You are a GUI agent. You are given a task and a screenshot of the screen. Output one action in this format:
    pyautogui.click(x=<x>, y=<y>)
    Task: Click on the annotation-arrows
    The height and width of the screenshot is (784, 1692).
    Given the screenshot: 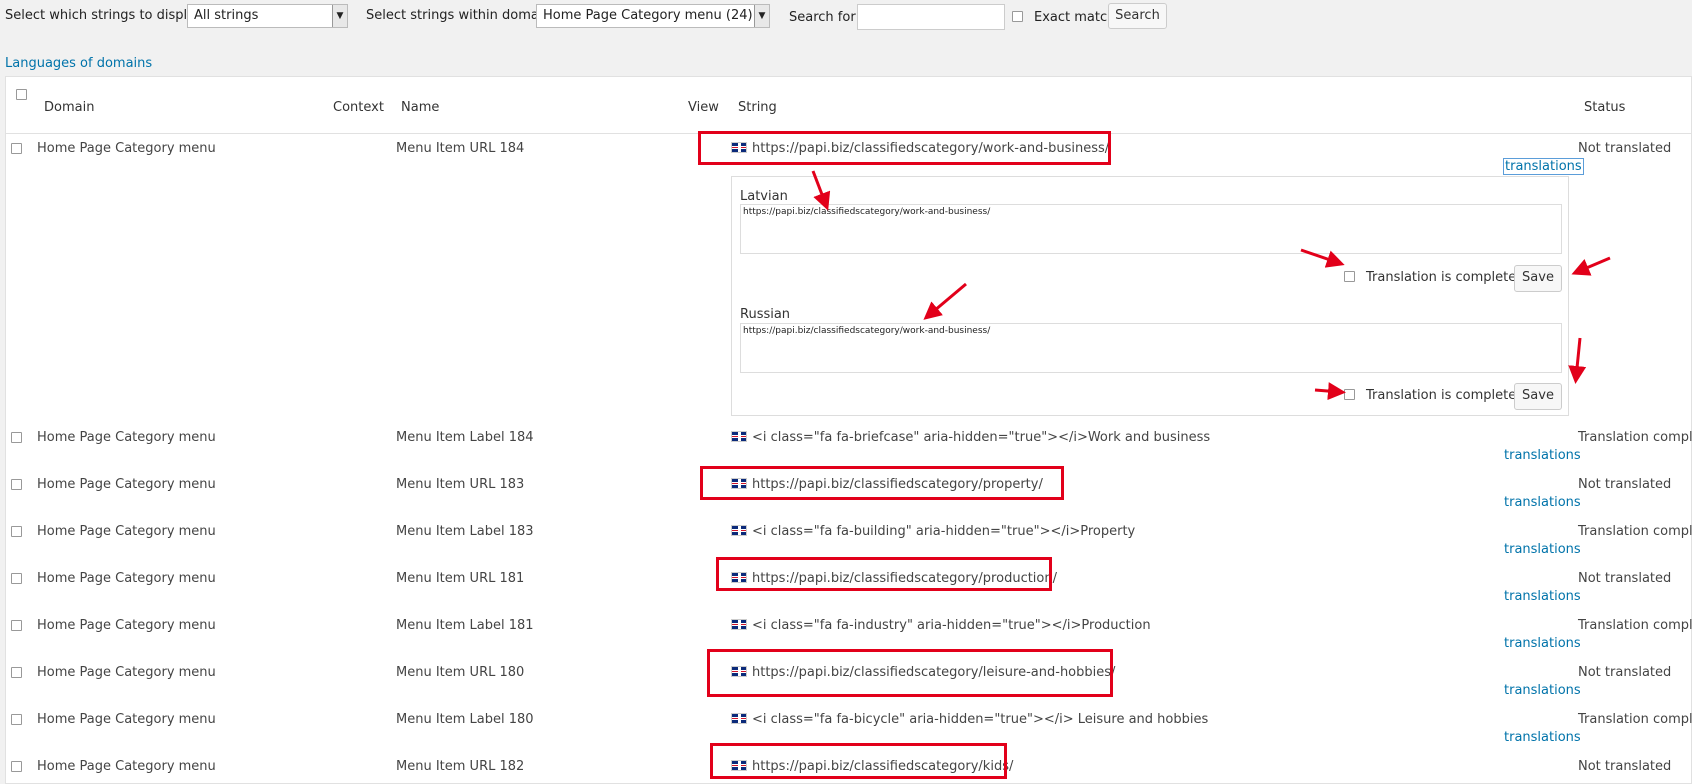 What is the action you would take?
    pyautogui.click(x=1211, y=285)
    